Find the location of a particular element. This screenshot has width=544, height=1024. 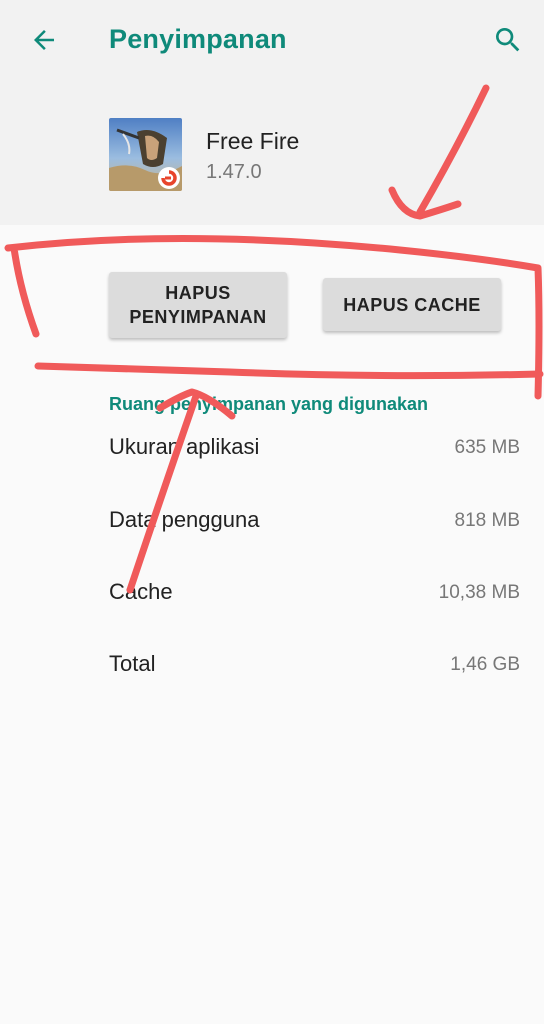

arrow-left-icon is located at coordinates (44, 40).